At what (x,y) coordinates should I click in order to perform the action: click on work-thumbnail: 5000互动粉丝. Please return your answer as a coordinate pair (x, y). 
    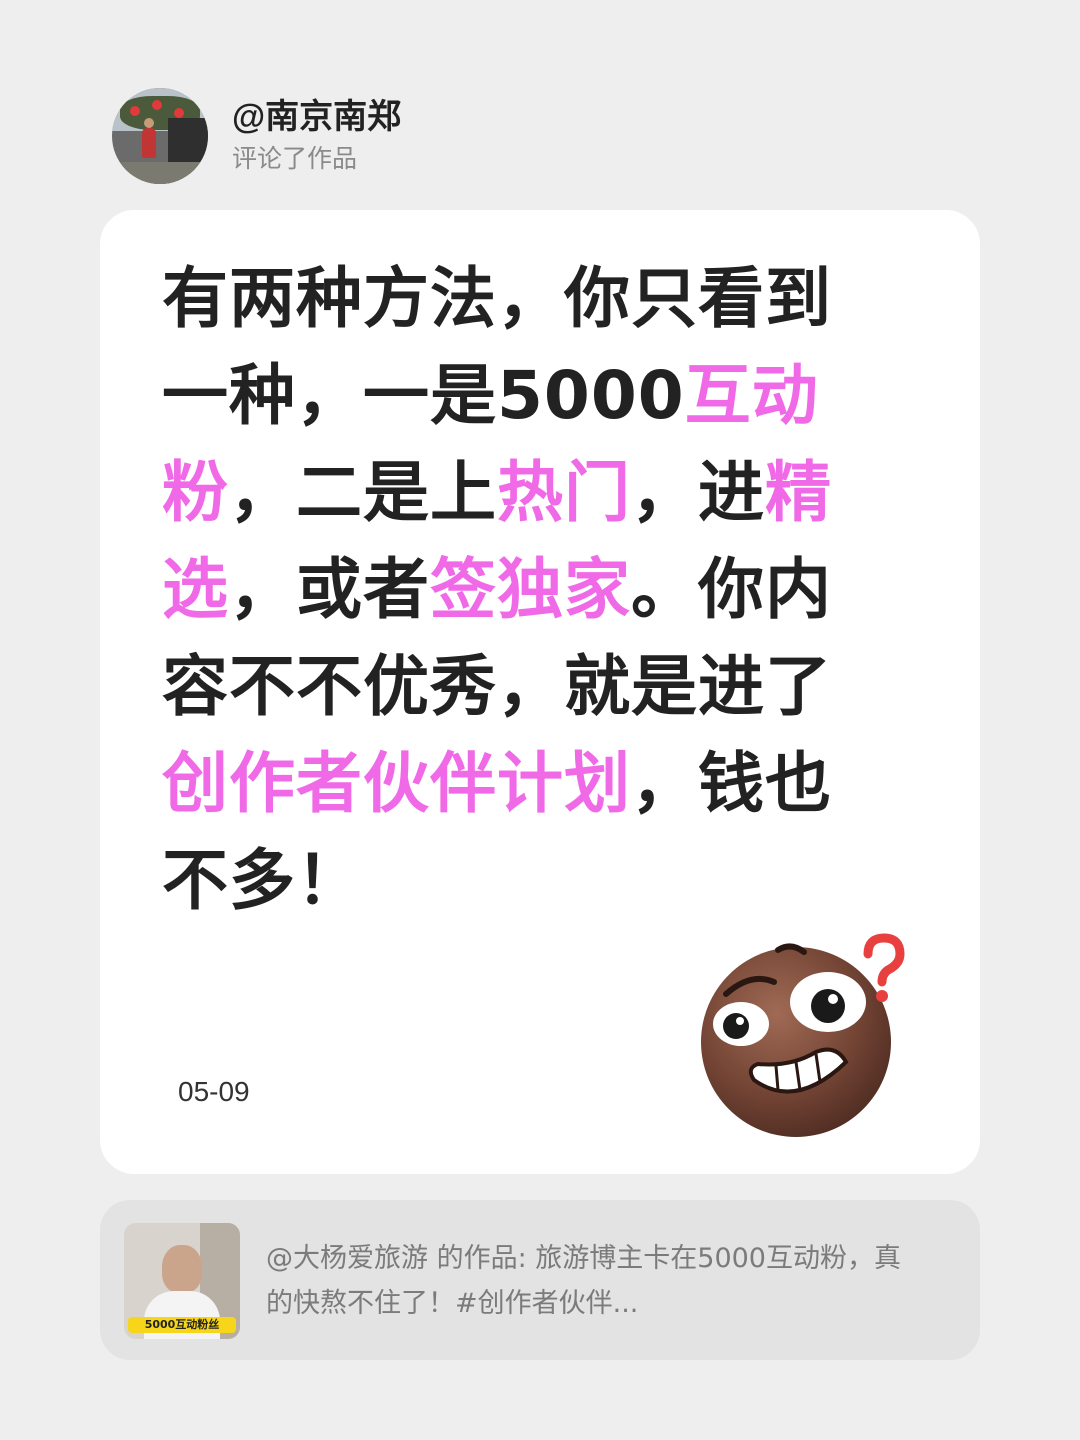
    Looking at the image, I should click on (182, 1281).